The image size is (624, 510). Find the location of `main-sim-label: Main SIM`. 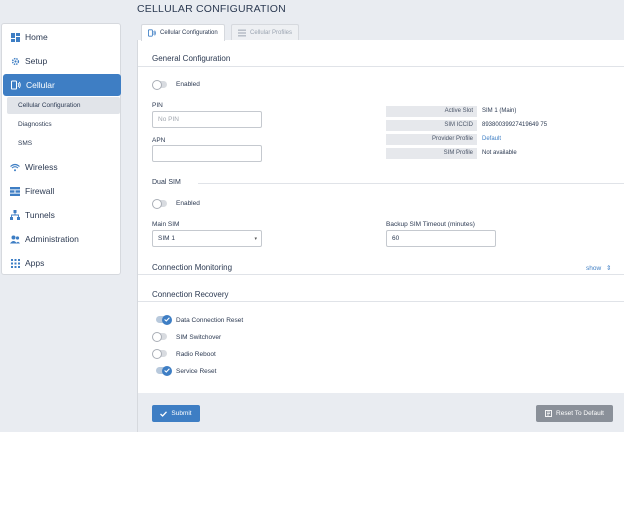

main-sim-label: Main SIM is located at coordinates (166, 224).